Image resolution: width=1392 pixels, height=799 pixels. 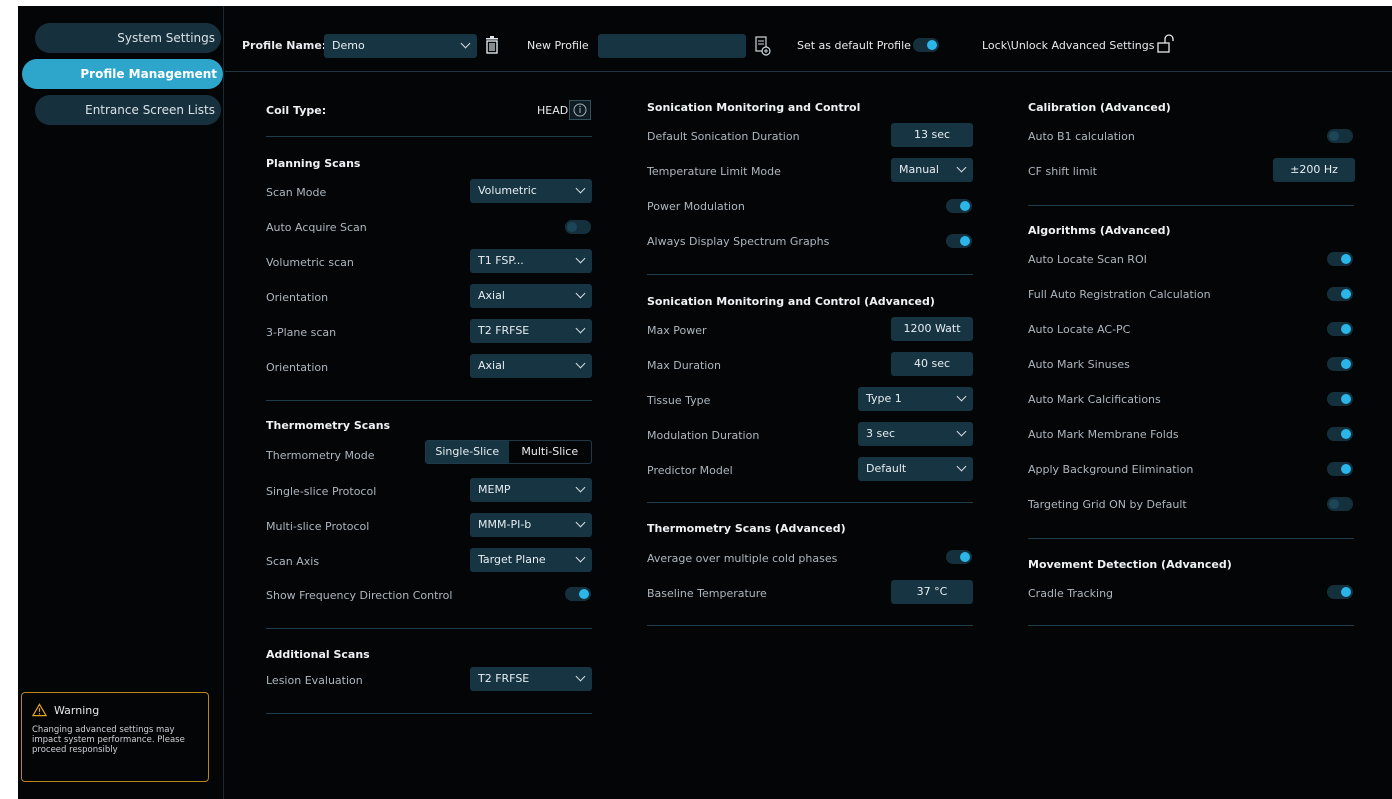 What do you see at coordinates (672, 46) in the screenshot?
I see `new-profile-input` at bounding box center [672, 46].